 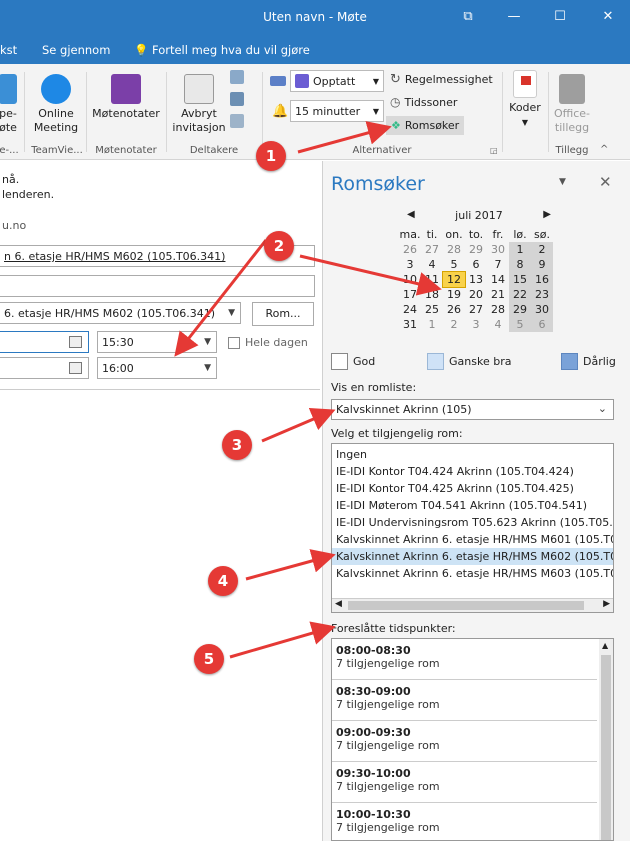 What do you see at coordinates (410, 294) in the screenshot?
I see `calendar-day: 17` at bounding box center [410, 294].